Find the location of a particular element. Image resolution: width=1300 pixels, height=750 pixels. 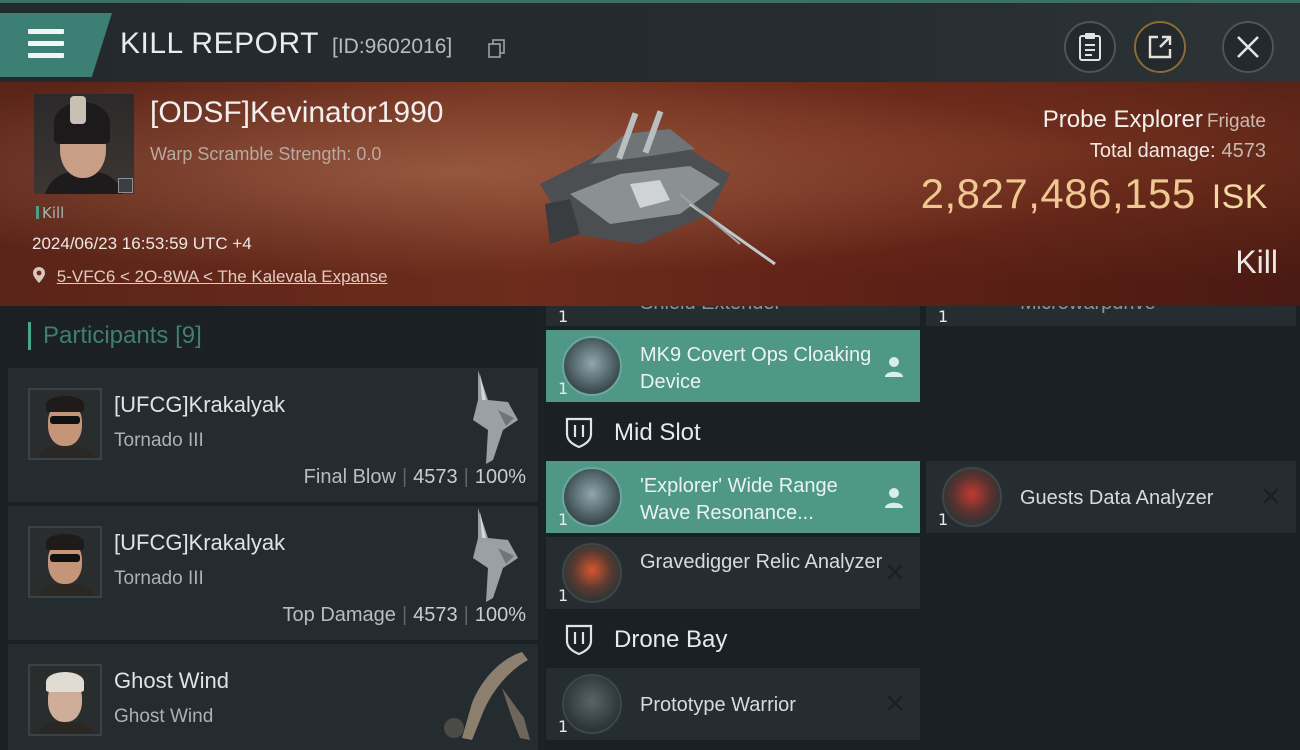

share-icon is located at coordinates (1160, 47).